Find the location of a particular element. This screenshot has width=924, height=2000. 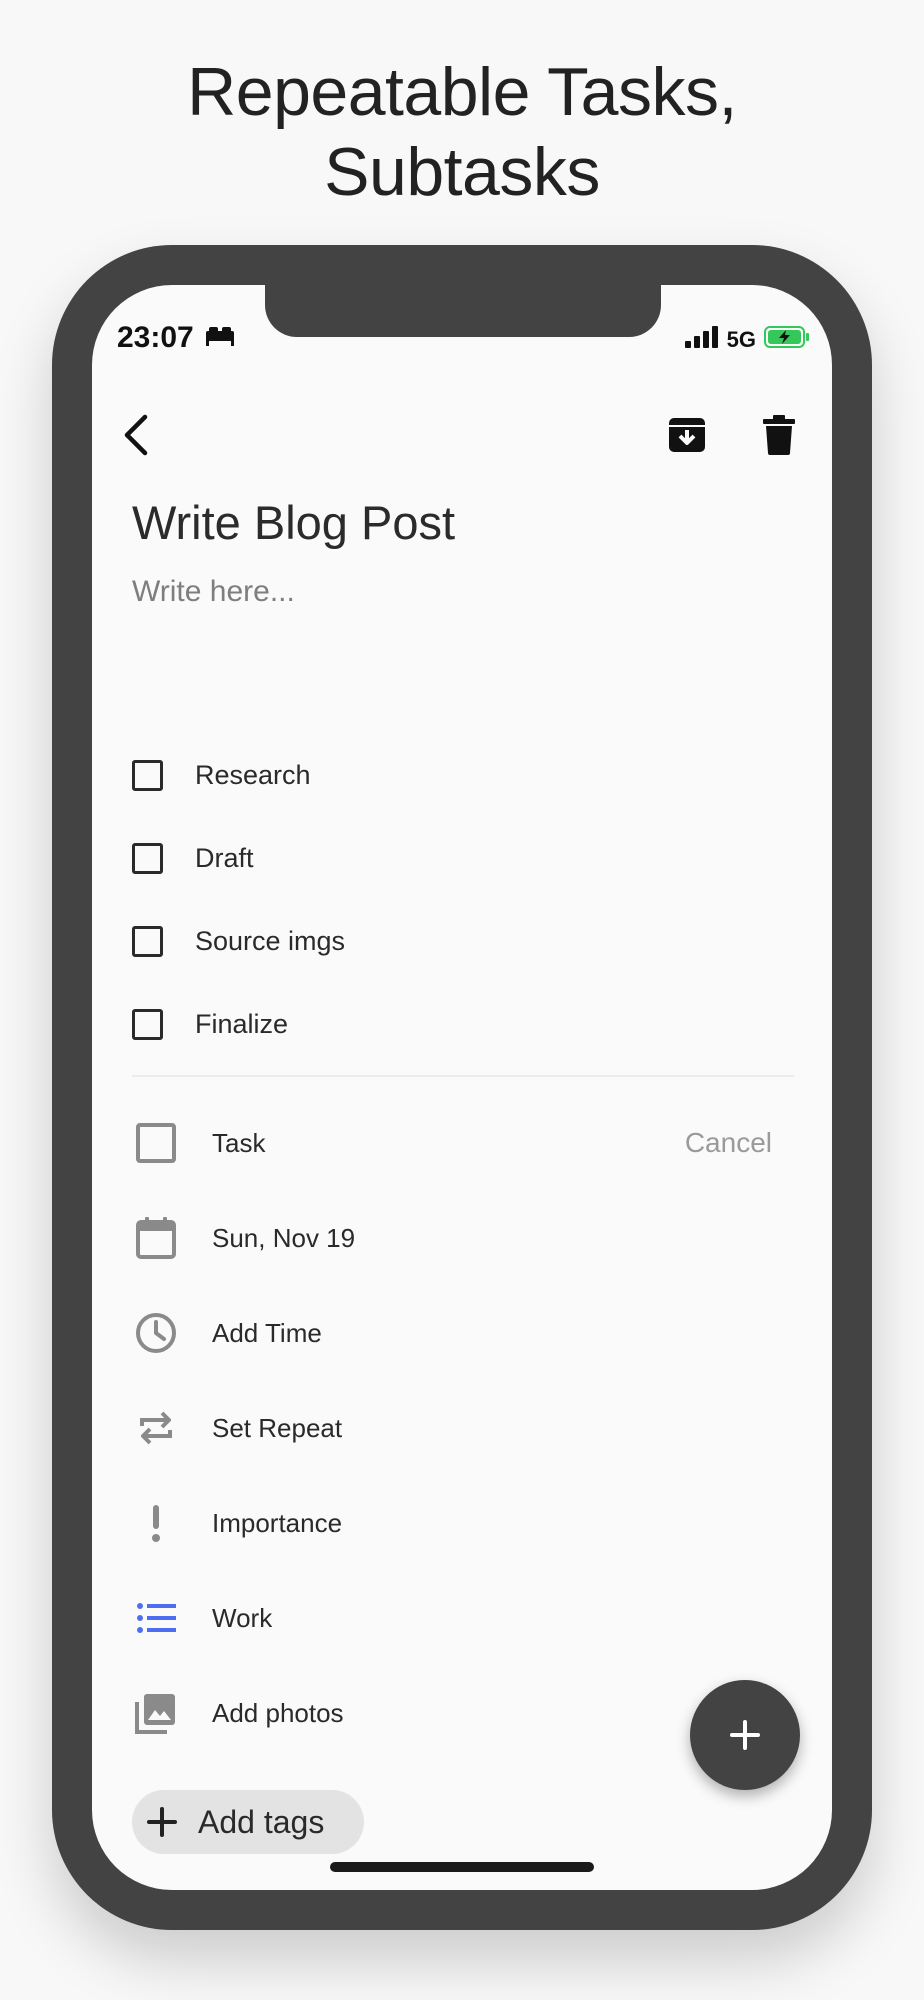

photos-label: Add photos is located at coordinates (278, 1712).